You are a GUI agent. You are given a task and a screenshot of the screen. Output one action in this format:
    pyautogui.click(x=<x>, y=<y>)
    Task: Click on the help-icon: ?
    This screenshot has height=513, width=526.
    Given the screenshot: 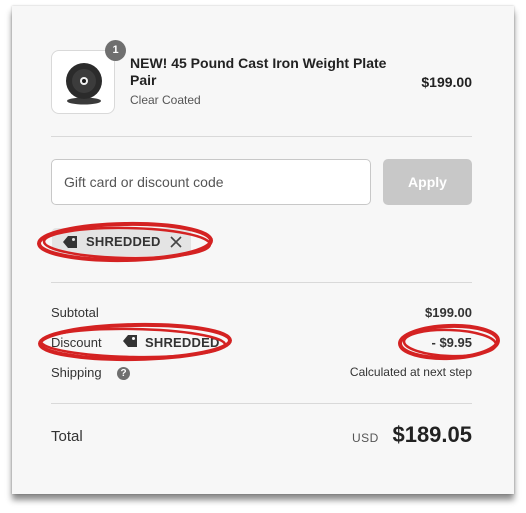 What is the action you would take?
    pyautogui.click(x=123, y=373)
    